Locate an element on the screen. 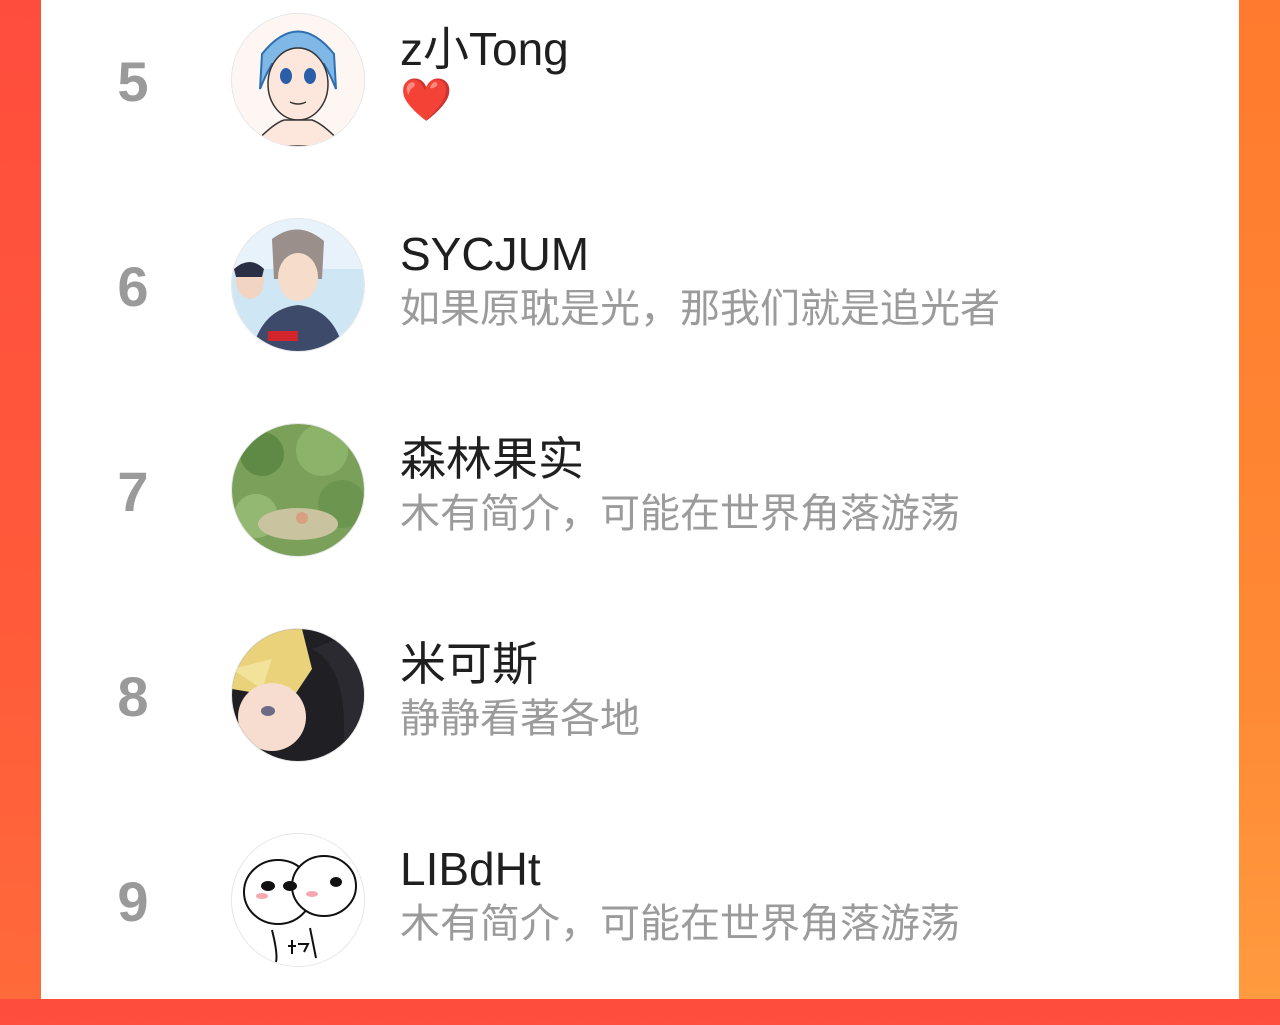  user-name: LIBdHt is located at coordinates (470, 869).